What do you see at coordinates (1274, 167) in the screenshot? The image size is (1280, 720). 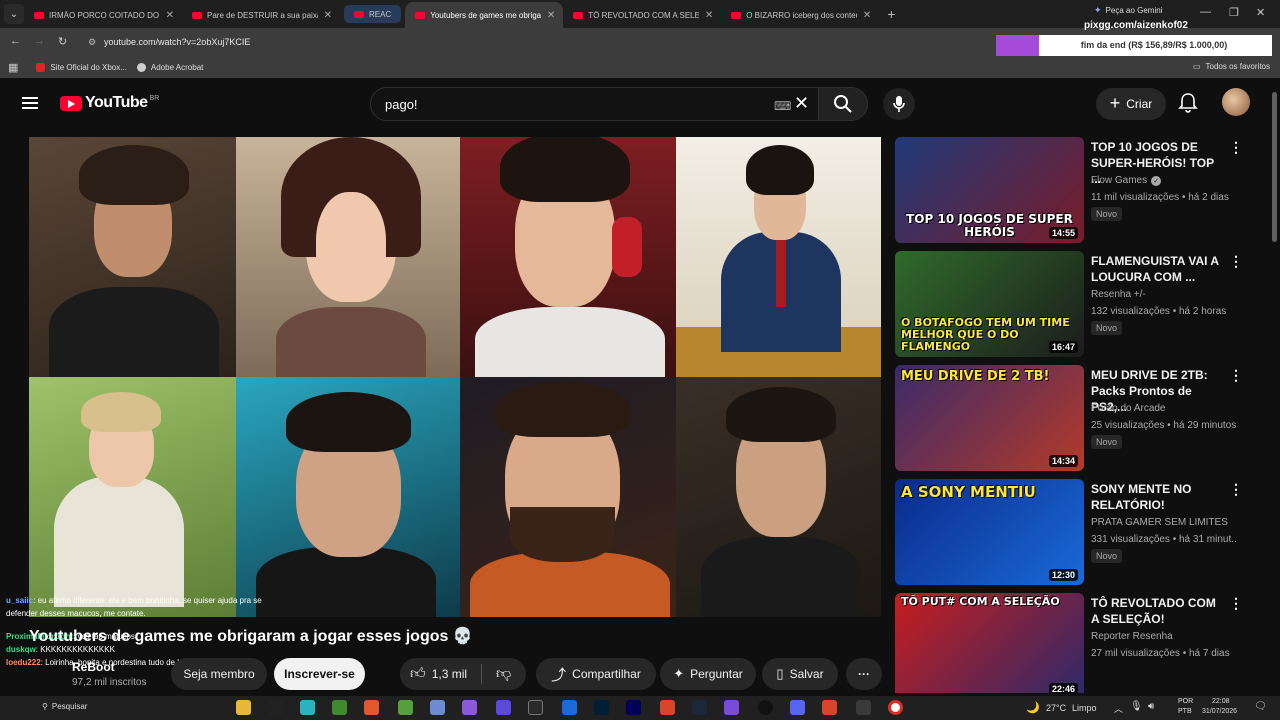 I see `page-scrollbar` at bounding box center [1274, 167].